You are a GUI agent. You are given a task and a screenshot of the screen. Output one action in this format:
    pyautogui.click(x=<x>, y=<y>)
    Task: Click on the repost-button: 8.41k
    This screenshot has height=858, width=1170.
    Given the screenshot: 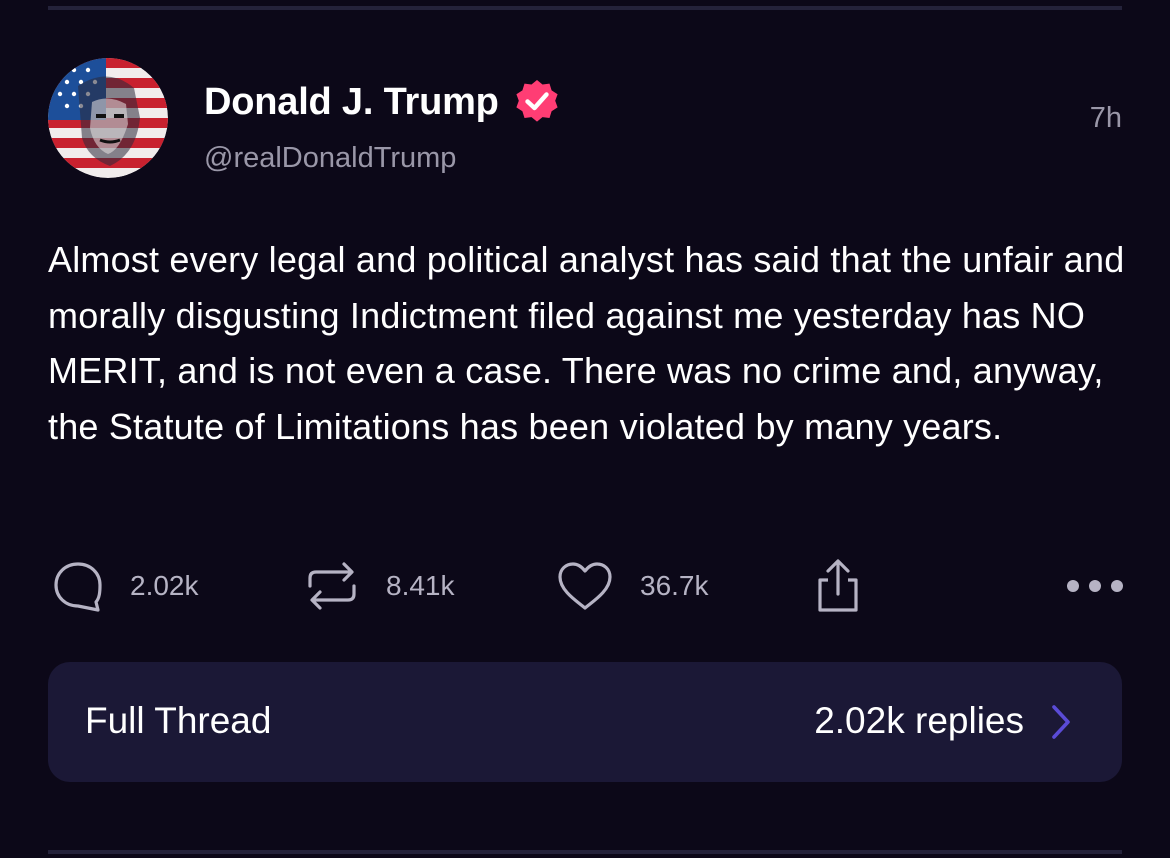 What is the action you would take?
    pyautogui.click(x=379, y=586)
    